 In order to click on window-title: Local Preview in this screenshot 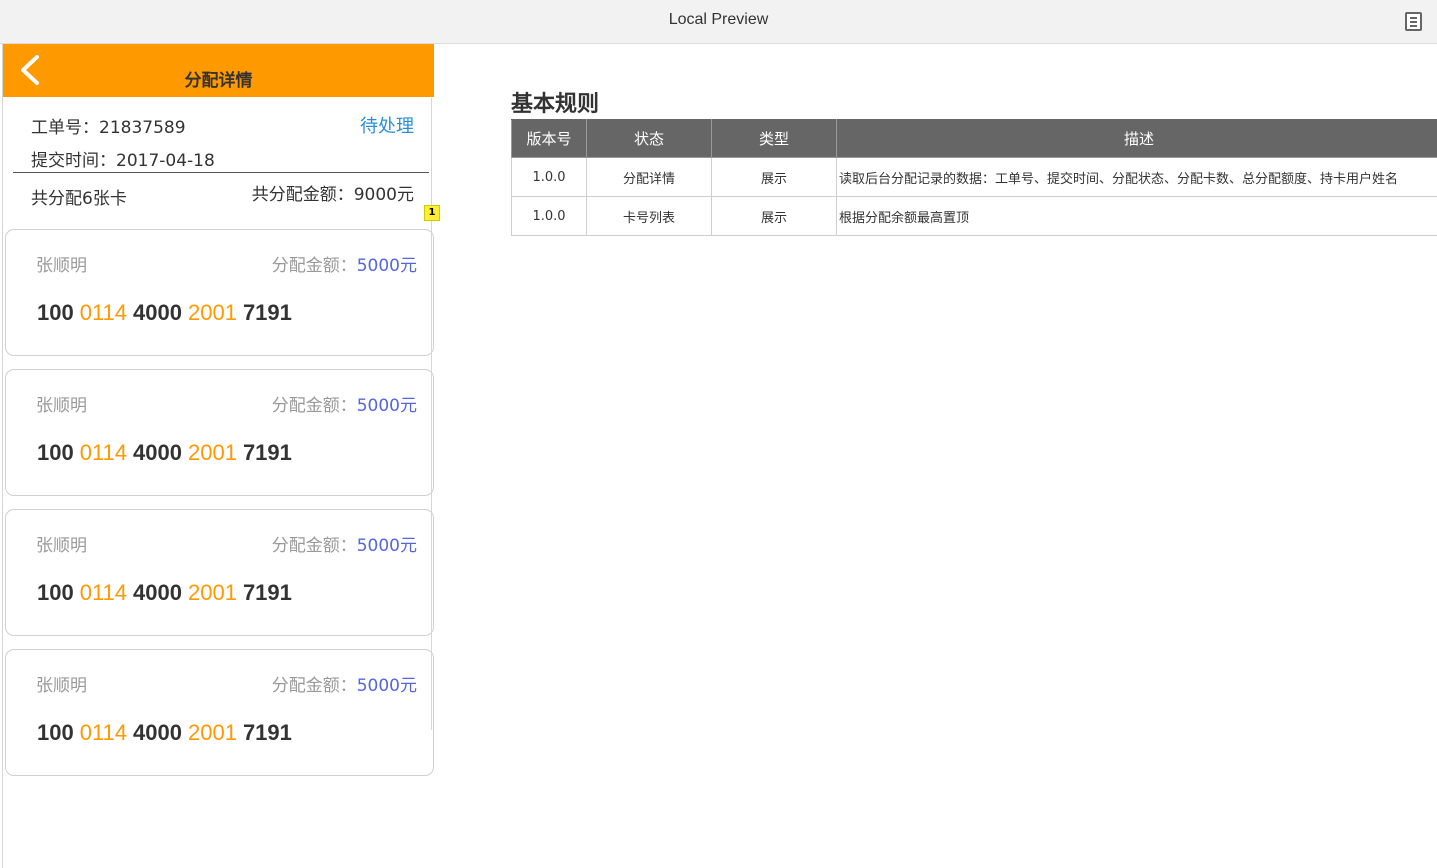, I will do `click(718, 19)`.